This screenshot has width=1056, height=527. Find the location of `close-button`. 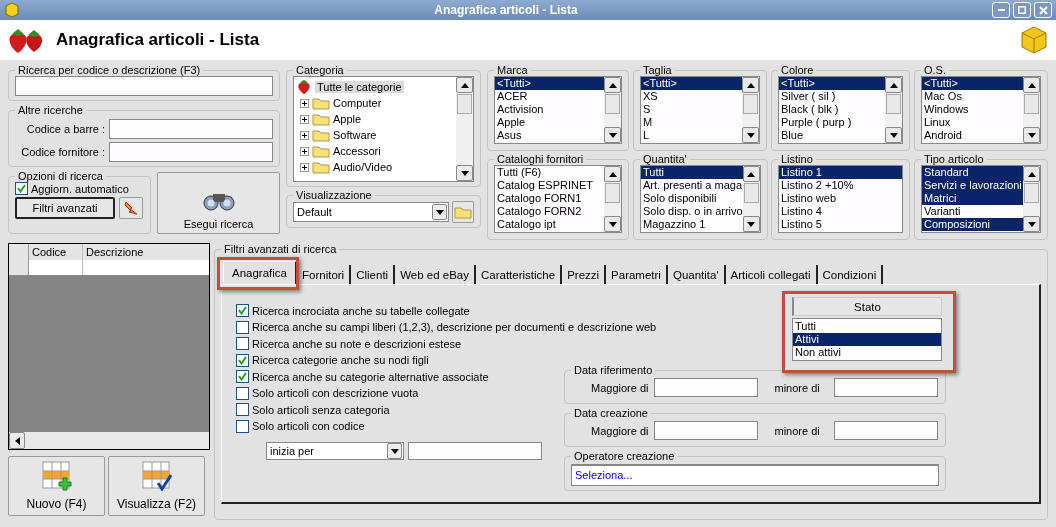

close-button is located at coordinates (1043, 10).